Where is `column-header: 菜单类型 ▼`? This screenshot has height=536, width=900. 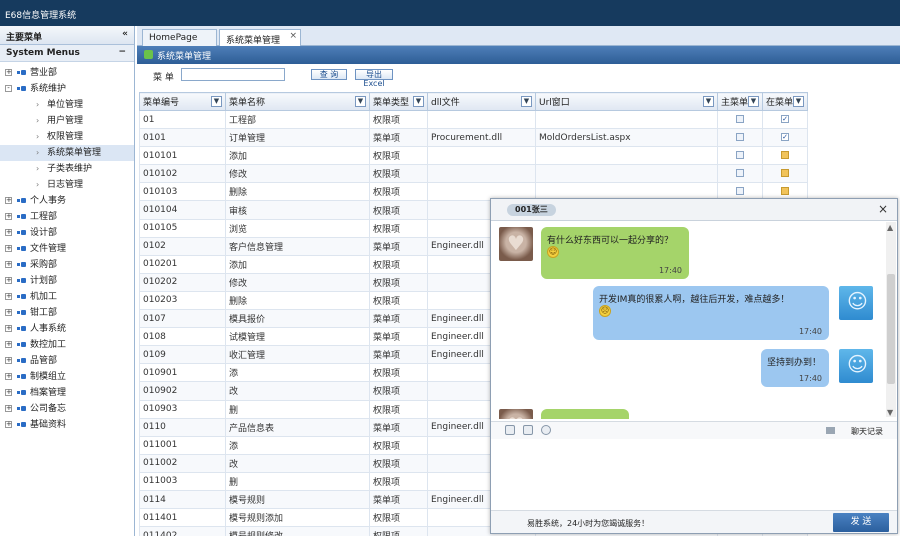
column-header: 菜单类型 ▼ is located at coordinates (398, 101).